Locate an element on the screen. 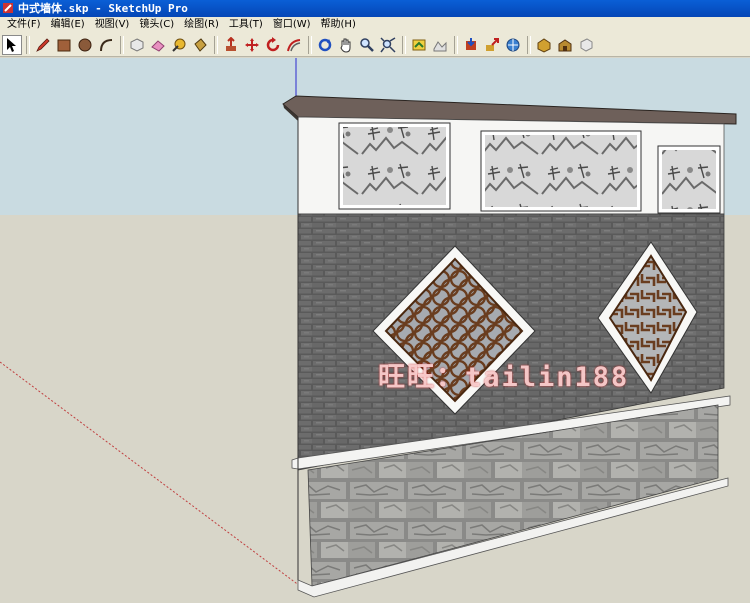  pan-icon is located at coordinates (345, 45).